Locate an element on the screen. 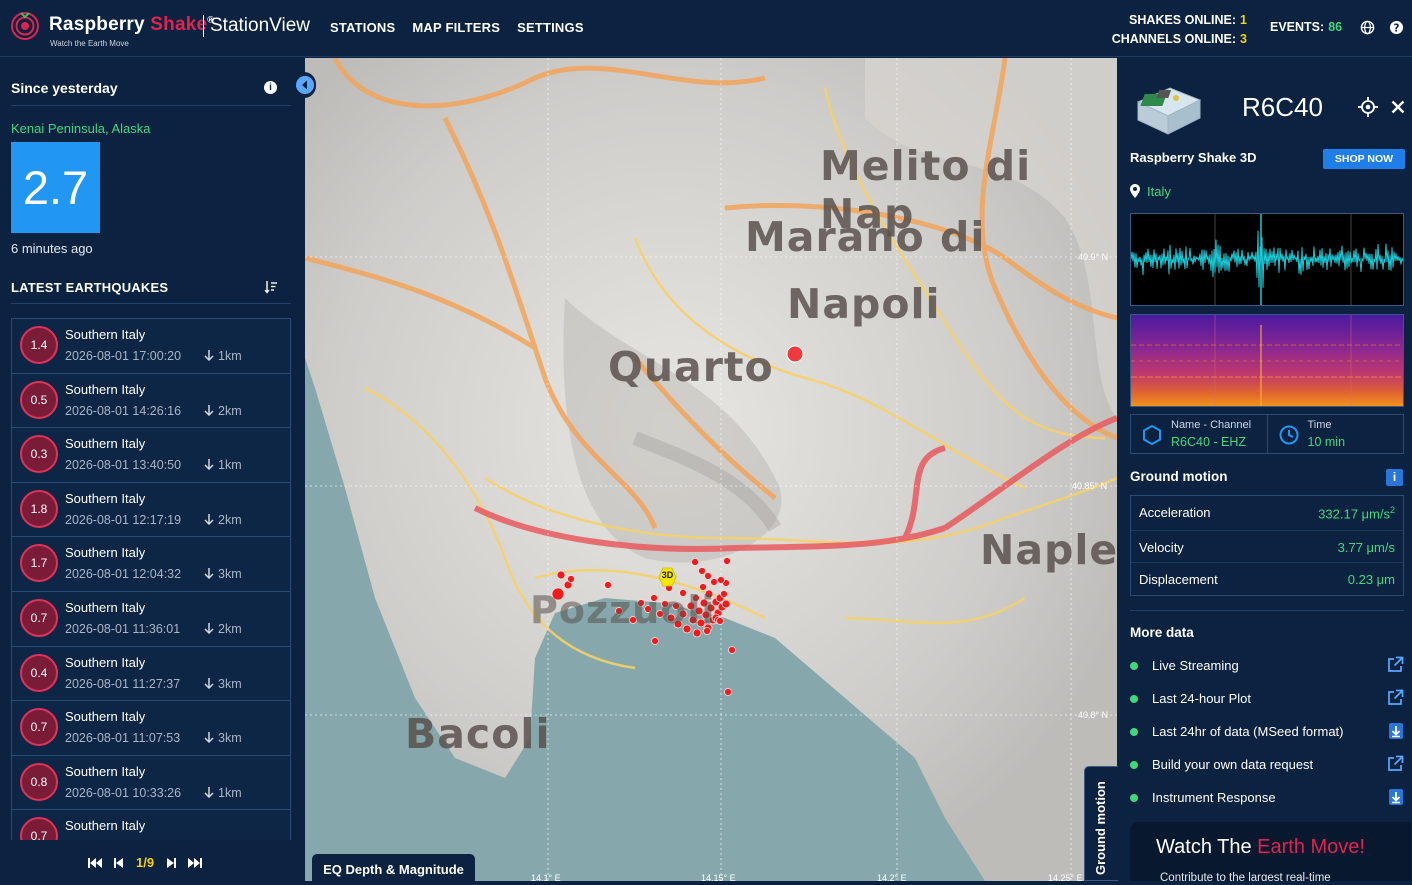 This screenshot has height=885, width=1412. brand-name: Raspberry Shake® is located at coordinates (131, 25).